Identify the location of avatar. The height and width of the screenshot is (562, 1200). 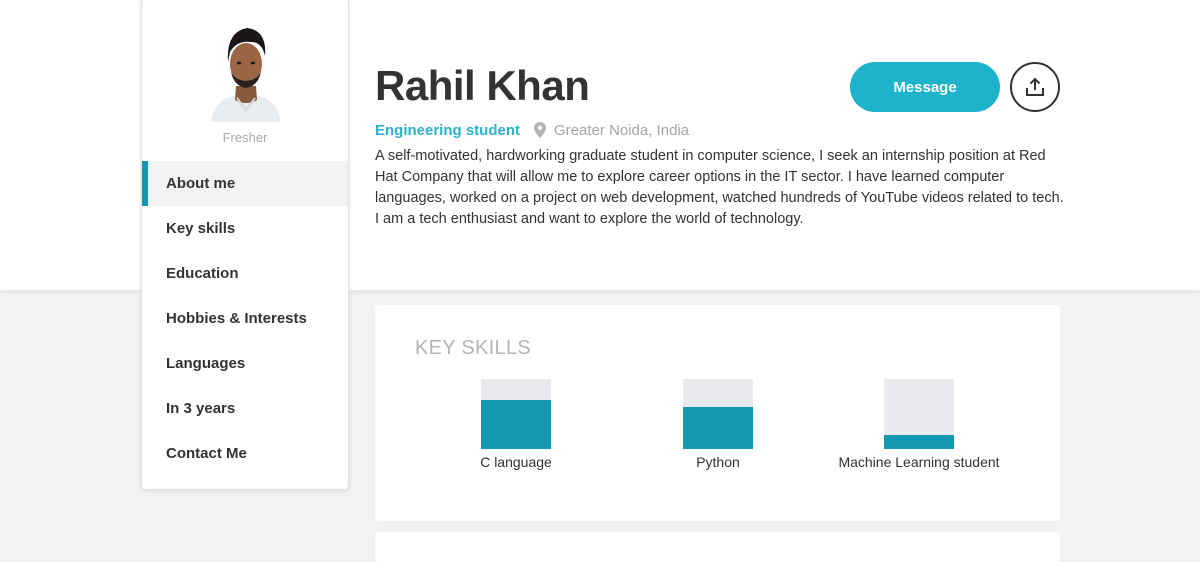
(246, 71).